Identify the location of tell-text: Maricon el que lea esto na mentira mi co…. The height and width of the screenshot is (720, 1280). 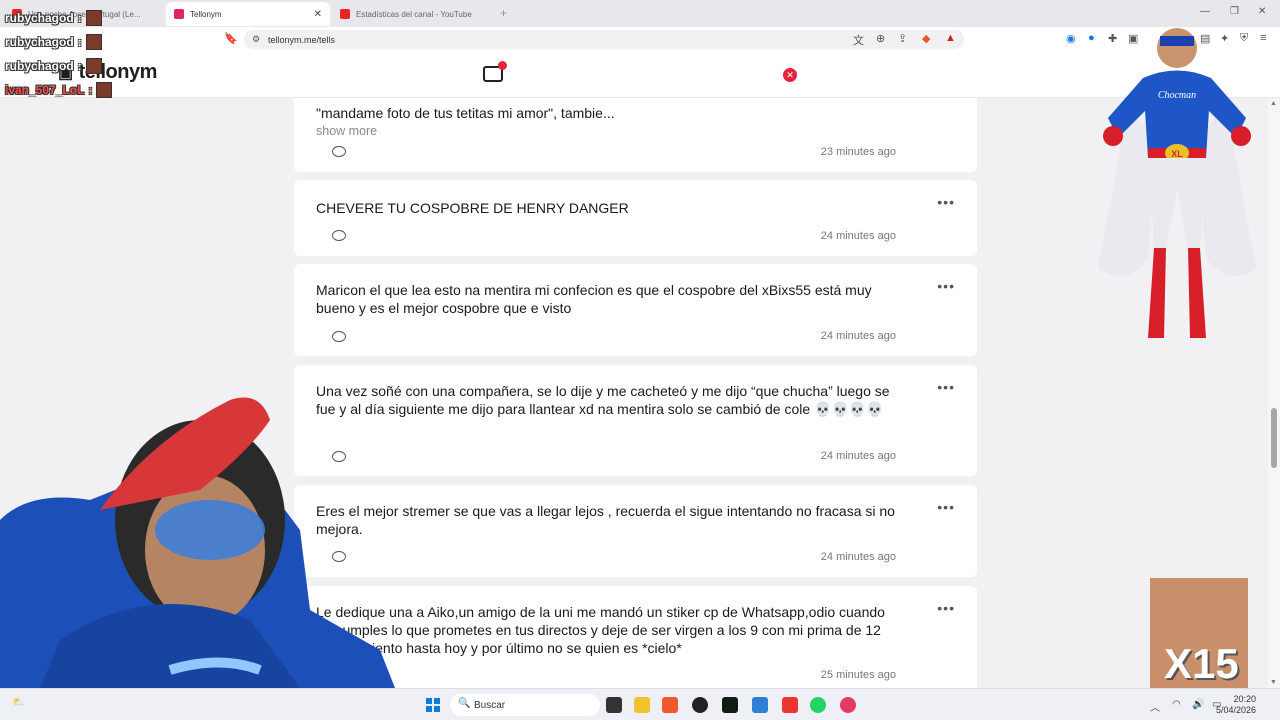
(594, 299).